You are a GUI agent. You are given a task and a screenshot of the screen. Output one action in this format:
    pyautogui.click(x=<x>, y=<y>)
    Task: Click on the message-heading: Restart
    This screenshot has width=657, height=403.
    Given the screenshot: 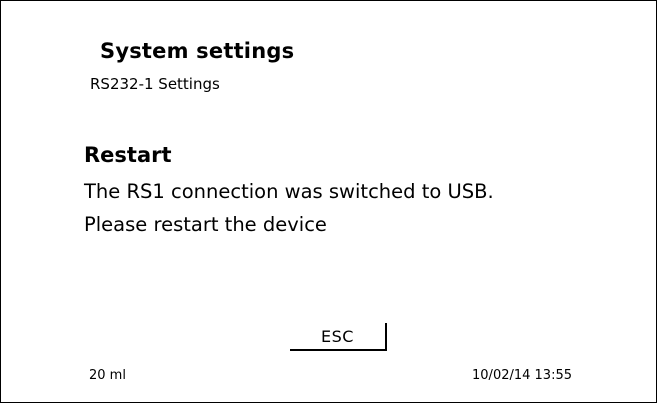 What is the action you would take?
    pyautogui.click(x=128, y=155)
    